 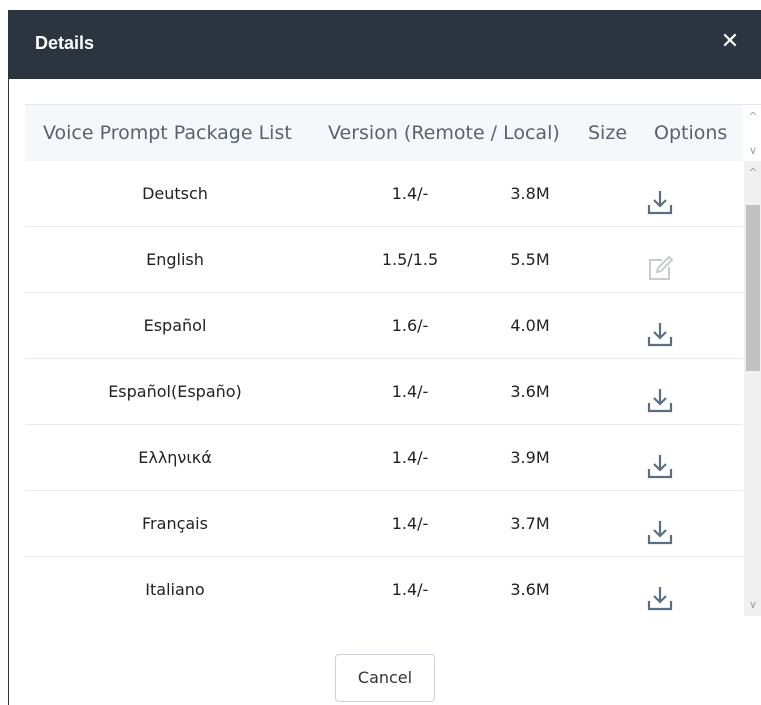 I want to click on package-name: Deutsch, so click(x=175, y=193).